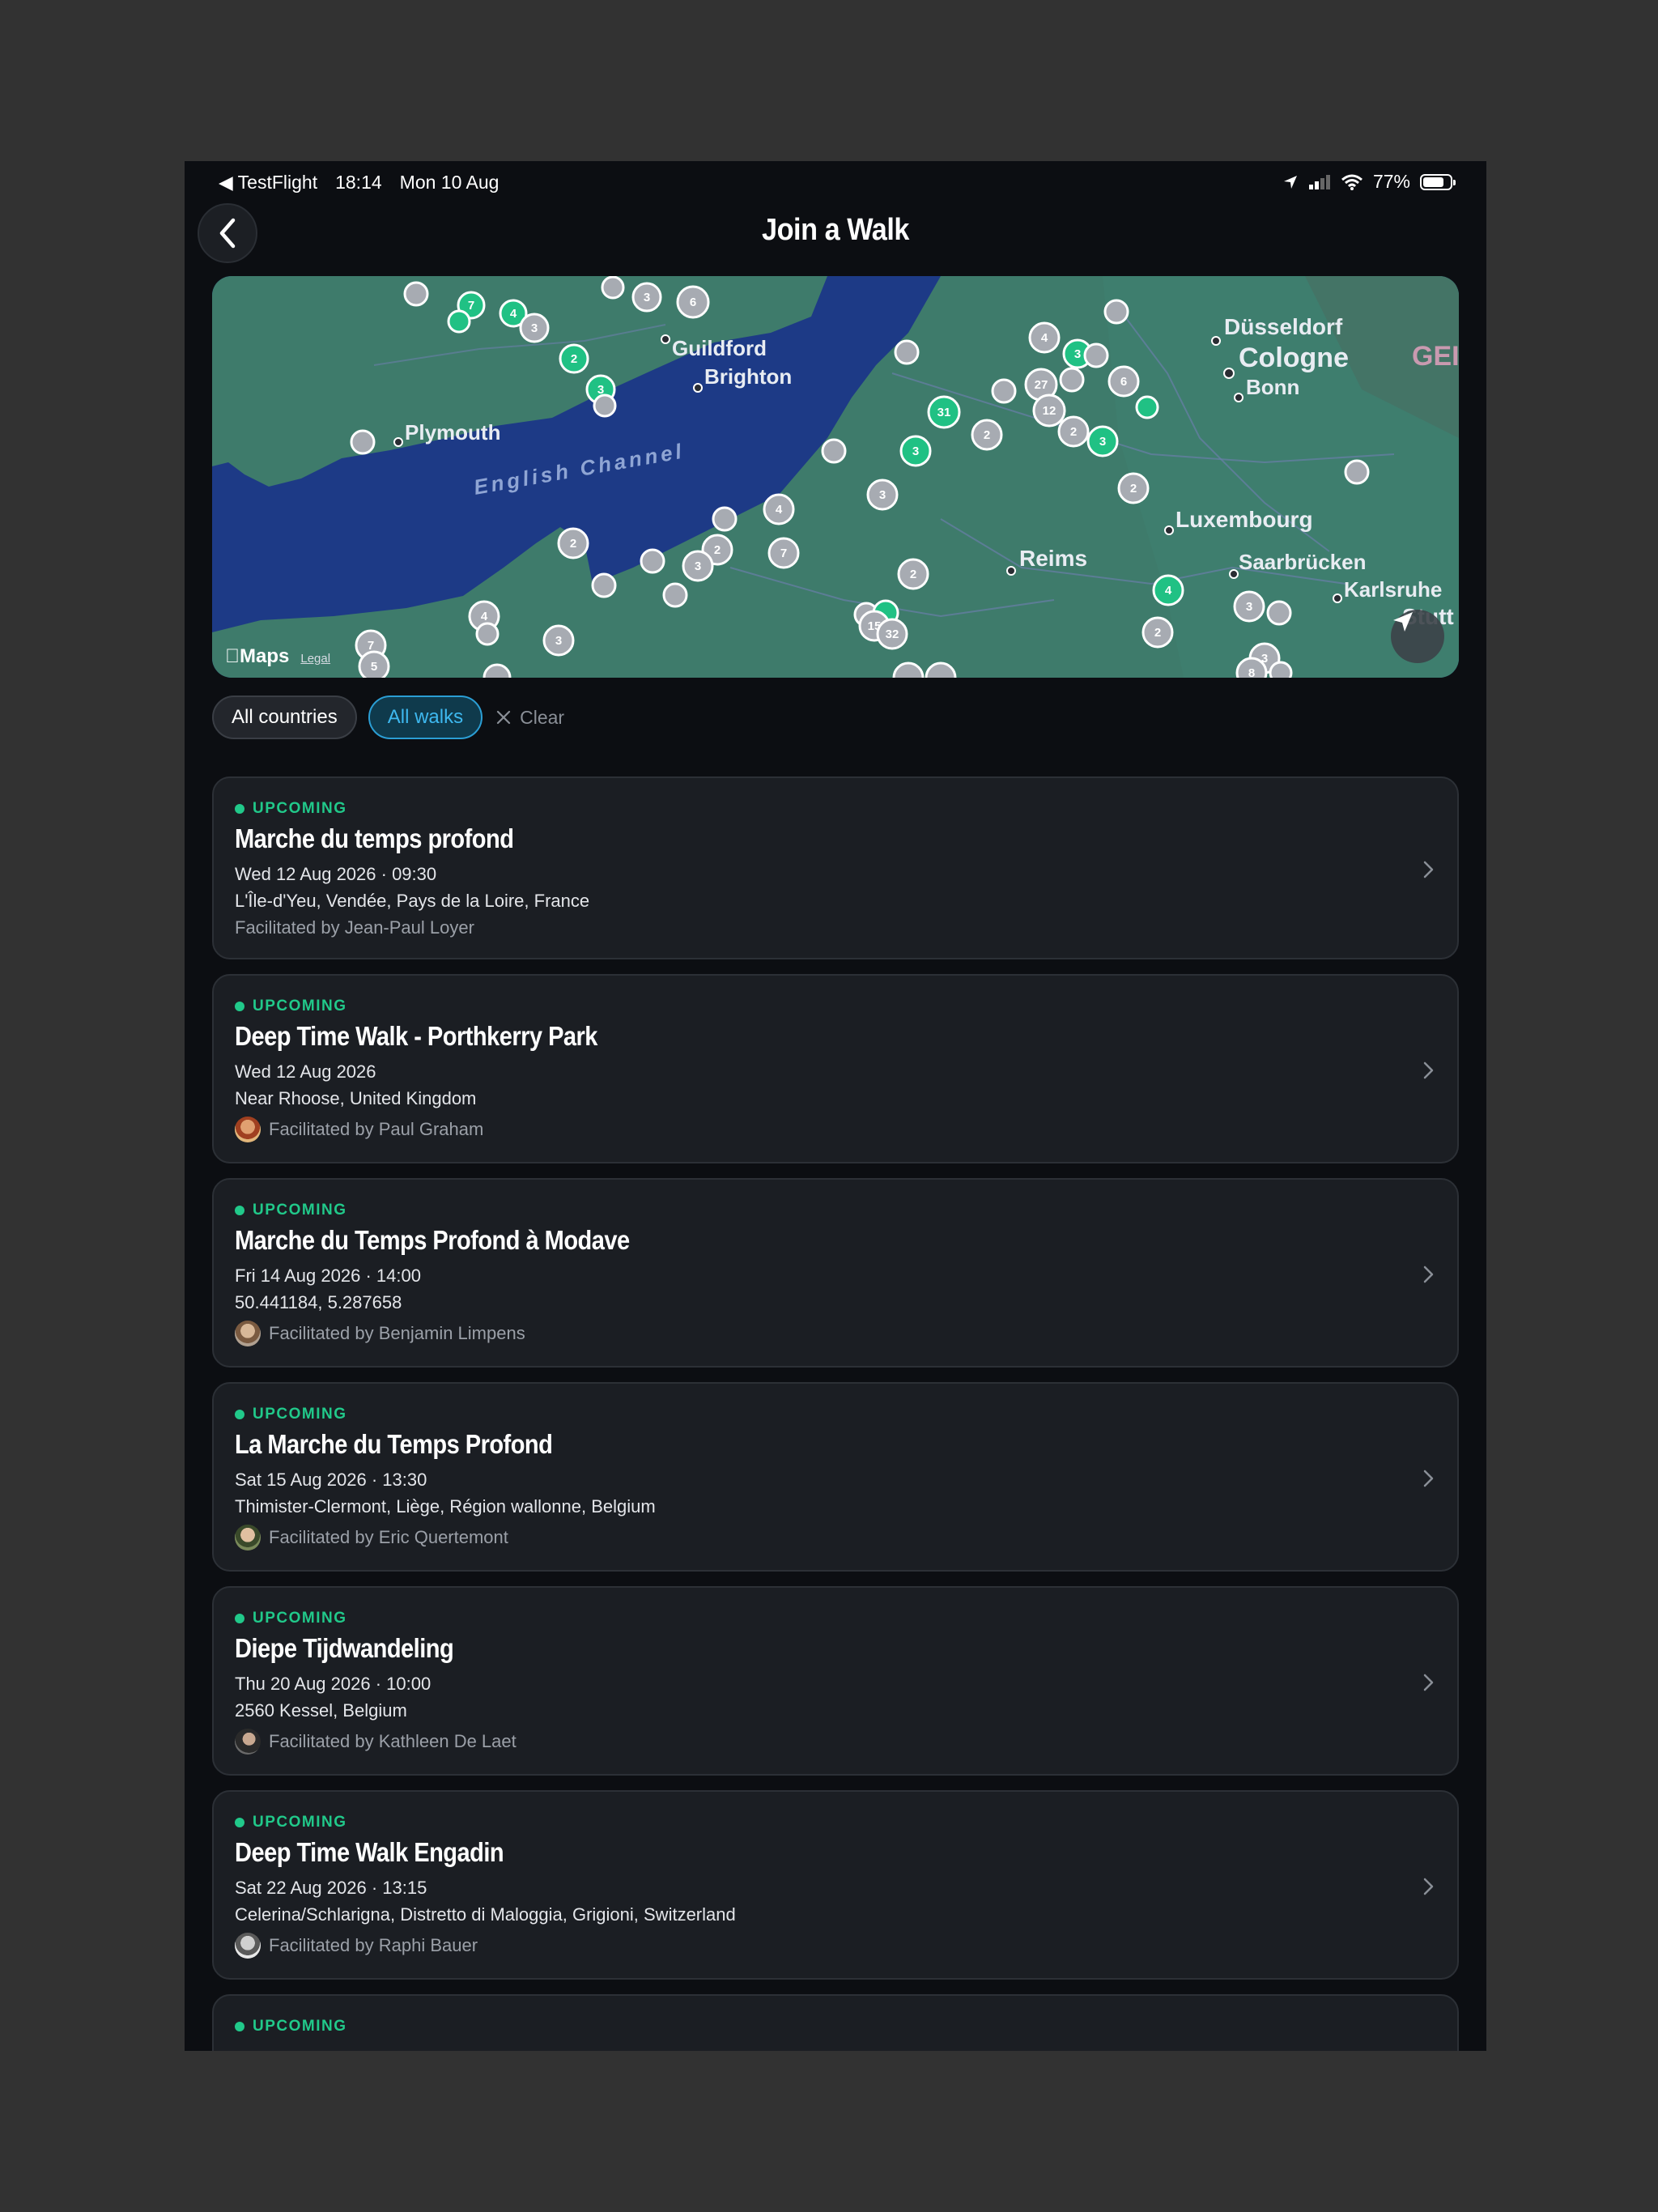 Image resolution: width=1658 pixels, height=2212 pixels. I want to click on walk-title: La Marche du Temps Profond, so click(394, 1444).